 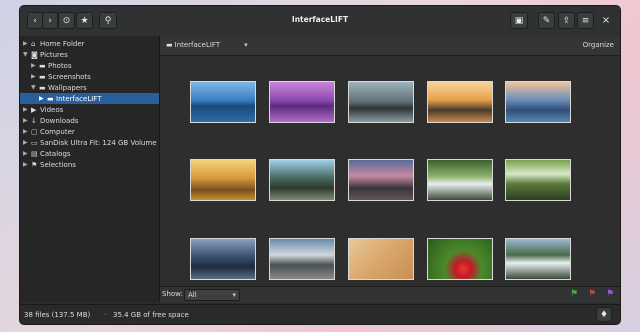 I want to click on sidebar-item-interfacelift: ▶ ▬ InterfaceLIFT, so click(x=89, y=98).